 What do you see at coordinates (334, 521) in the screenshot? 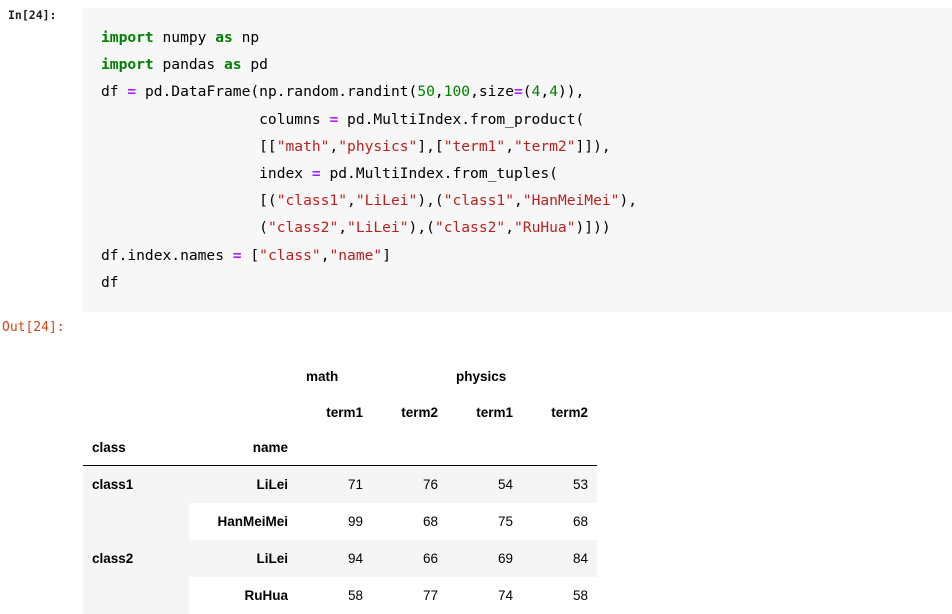
I see `cell-math-term1: 99` at bounding box center [334, 521].